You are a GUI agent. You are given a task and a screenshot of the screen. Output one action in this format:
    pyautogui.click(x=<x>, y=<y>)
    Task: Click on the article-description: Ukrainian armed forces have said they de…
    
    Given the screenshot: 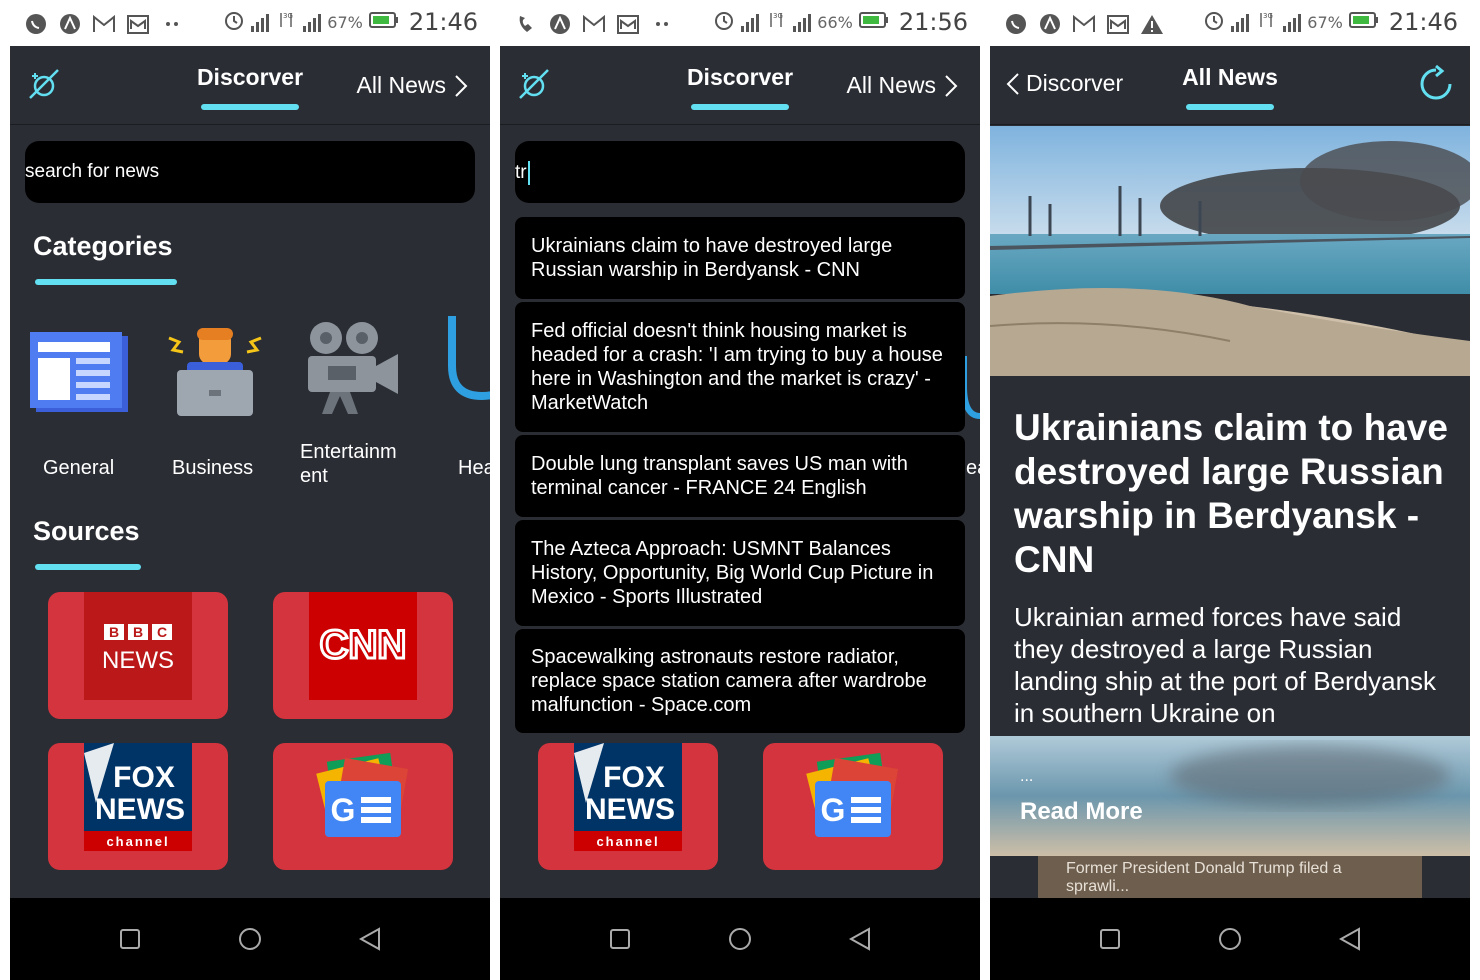 What is the action you would take?
    pyautogui.click(x=1225, y=665)
    